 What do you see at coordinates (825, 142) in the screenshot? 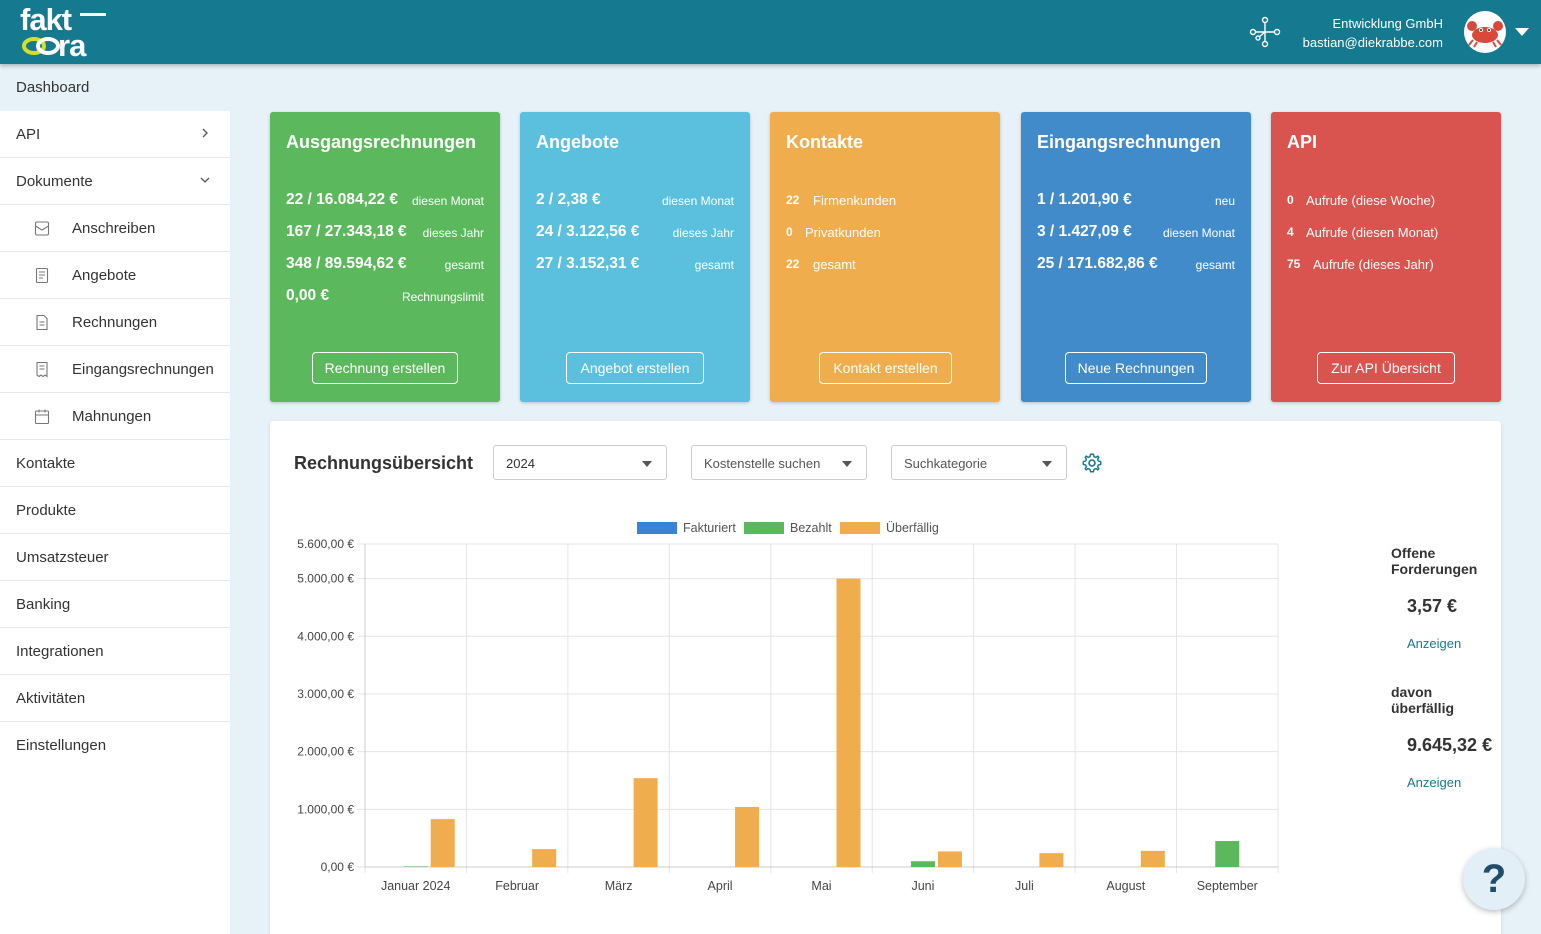
I see `card-title: Kontakte` at bounding box center [825, 142].